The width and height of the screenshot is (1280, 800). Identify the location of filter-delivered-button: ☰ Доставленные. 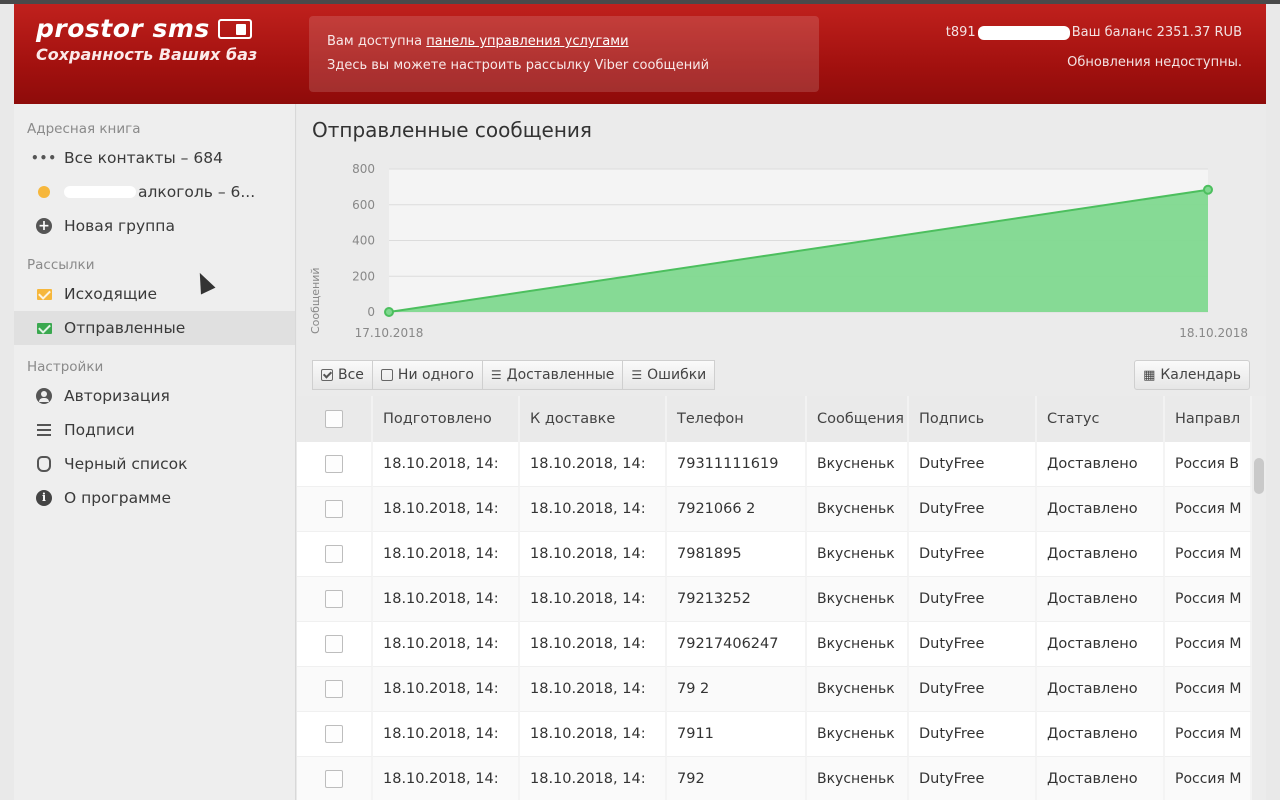
(553, 375).